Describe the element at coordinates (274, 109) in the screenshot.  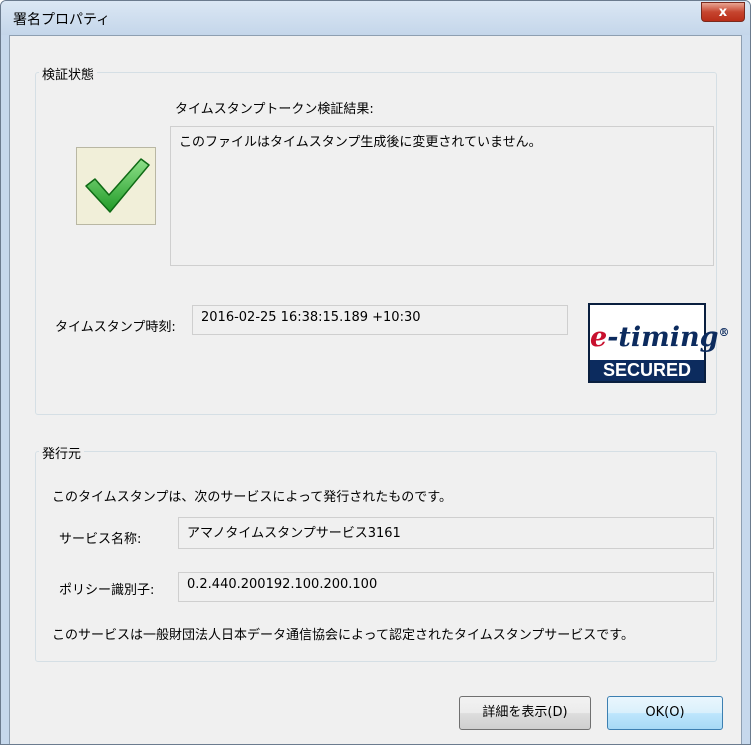
I see `verification-result-heading: タイムスタンプトークン検証結果:` at that location.